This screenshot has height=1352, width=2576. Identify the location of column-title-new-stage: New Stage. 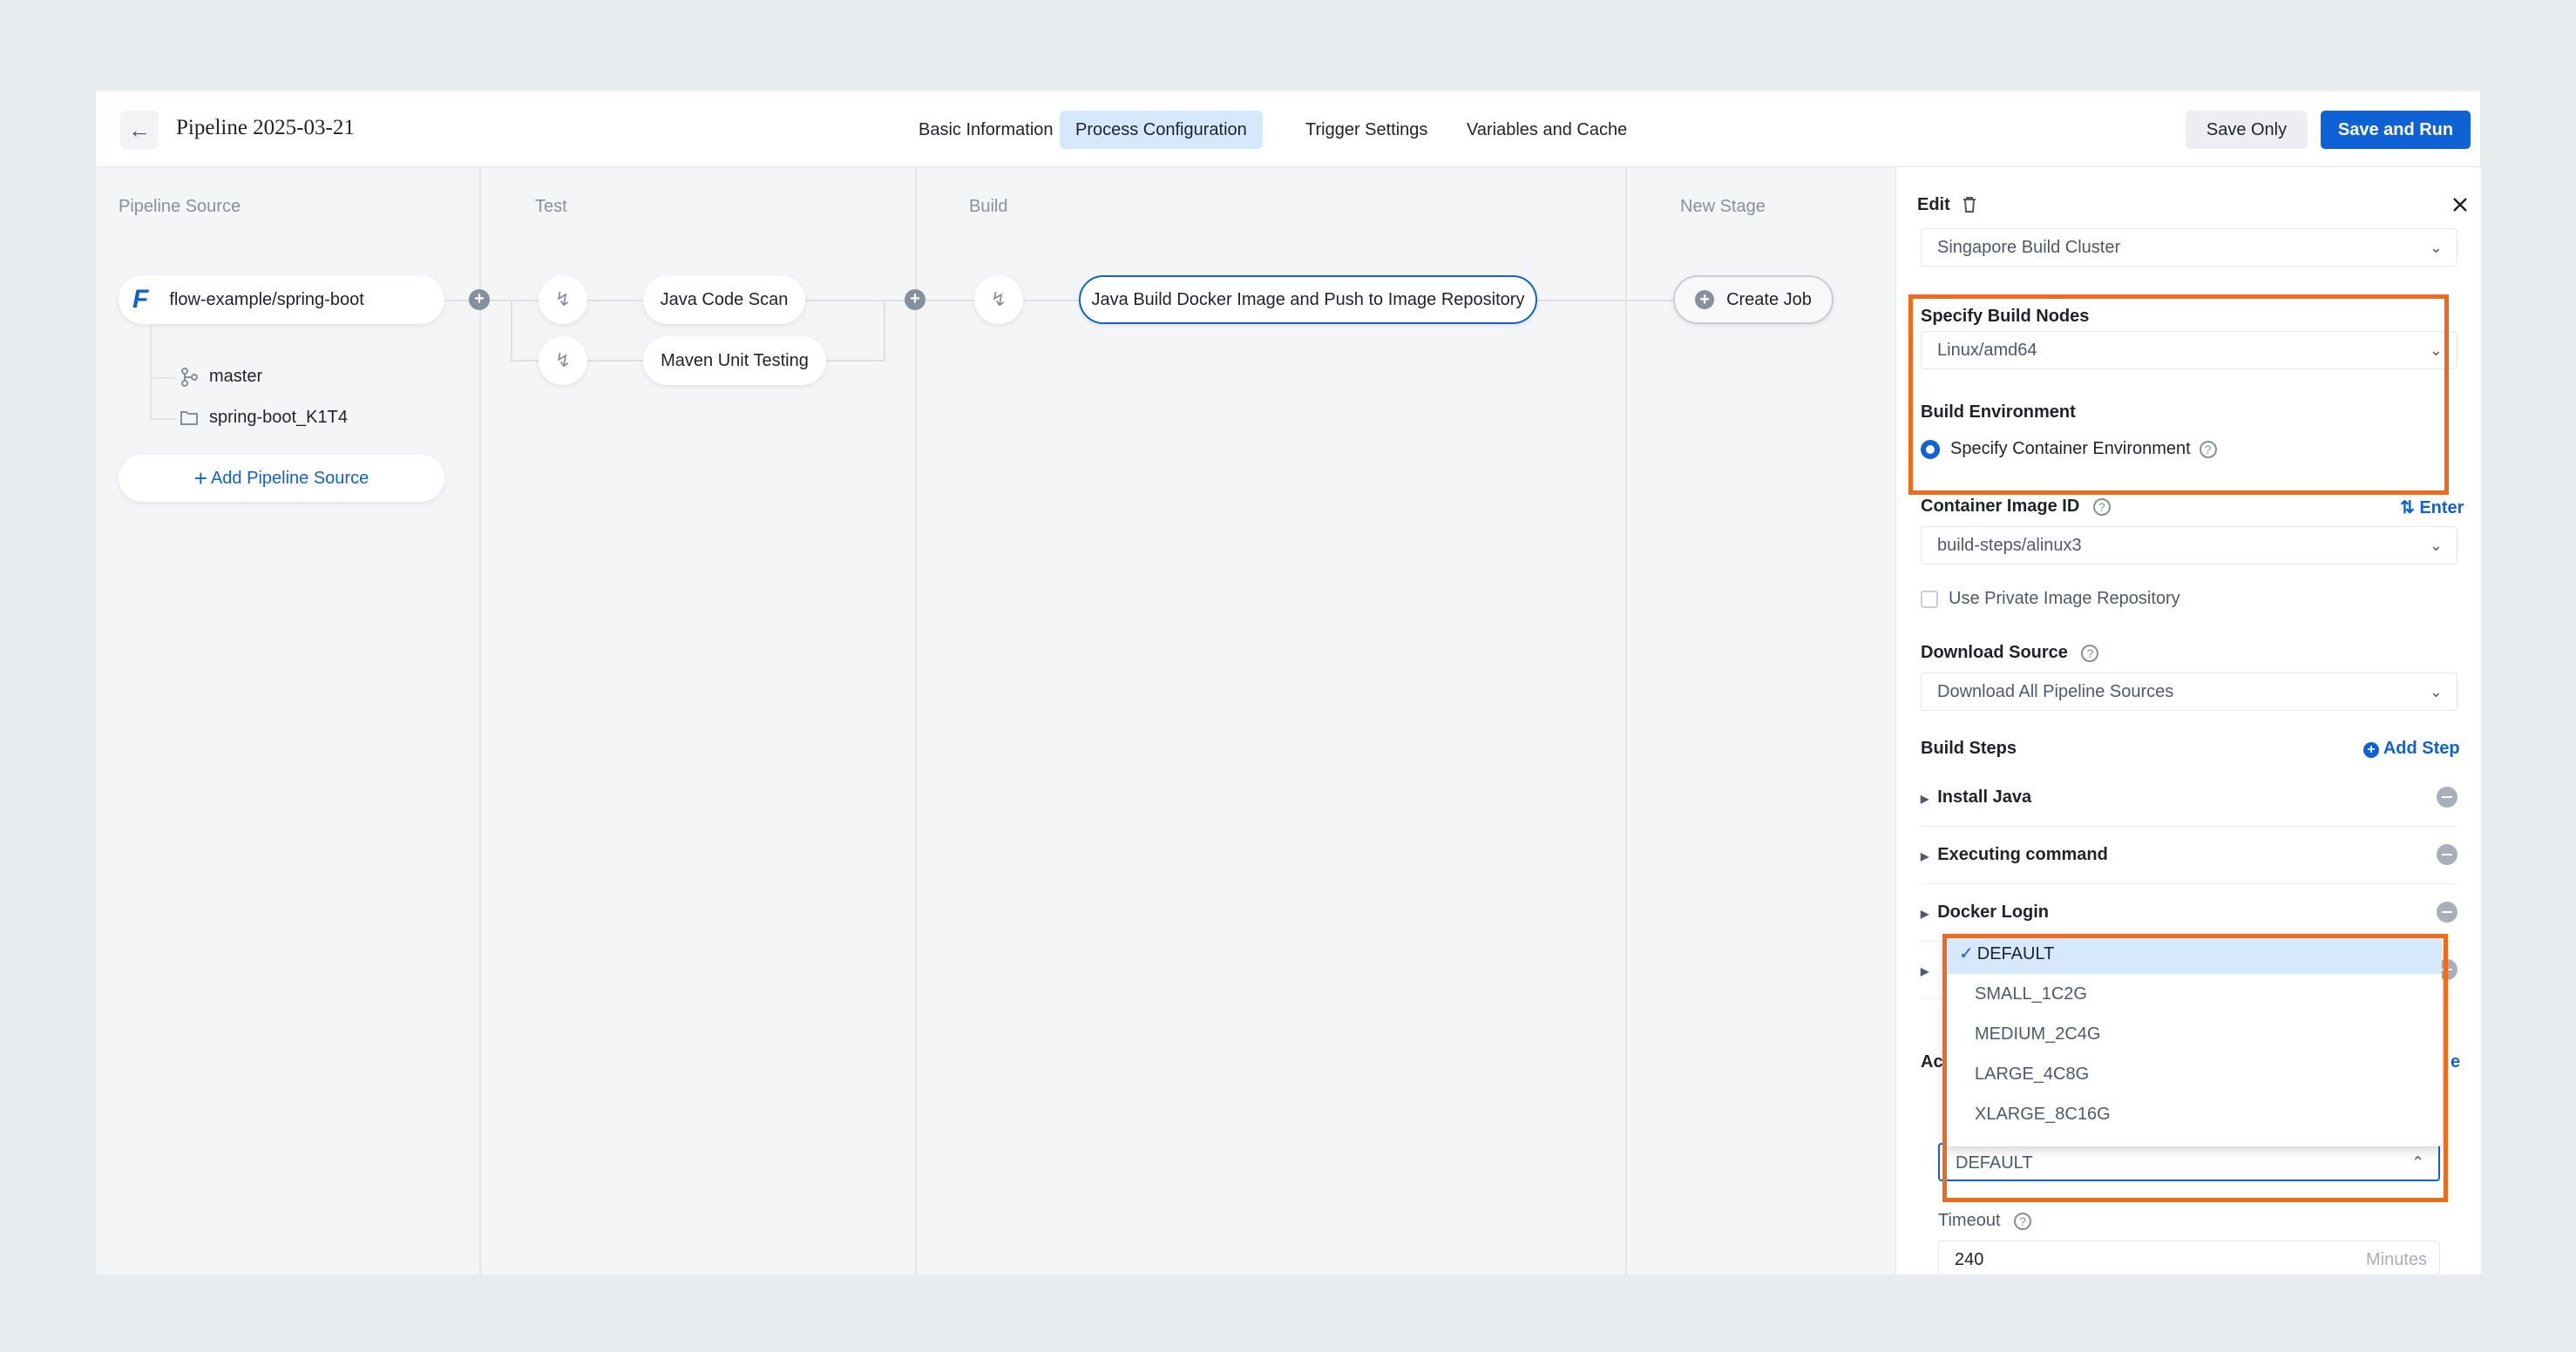
(1723, 207).